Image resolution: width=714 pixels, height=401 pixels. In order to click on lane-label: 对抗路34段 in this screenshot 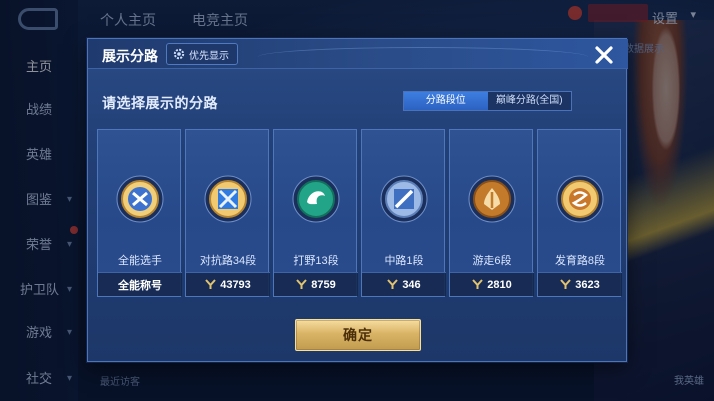, I will do `click(228, 261)`.